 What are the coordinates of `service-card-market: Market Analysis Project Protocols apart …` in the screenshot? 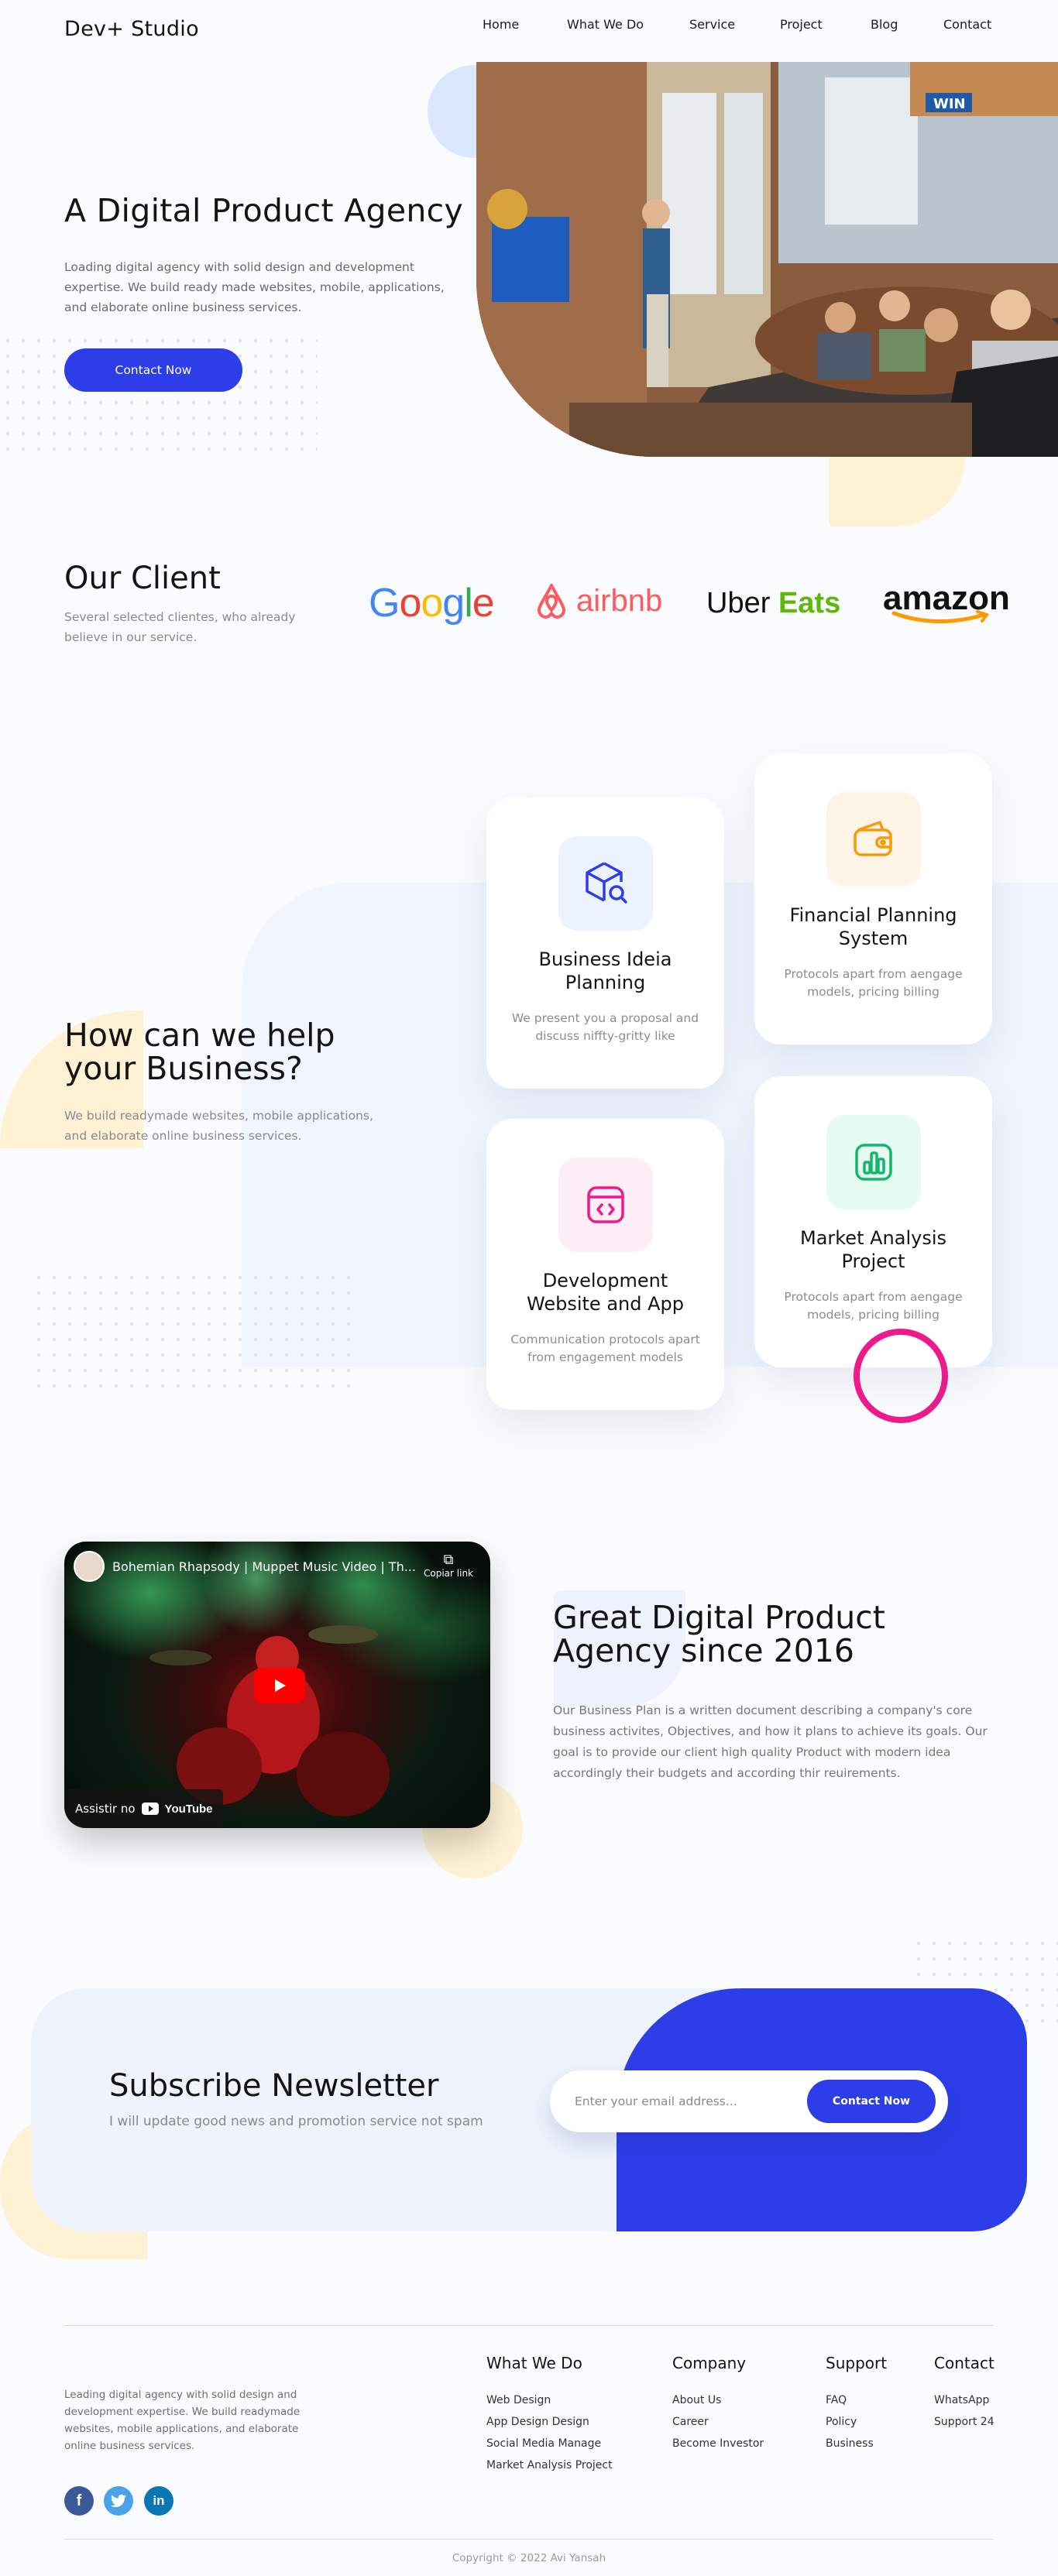 It's located at (873, 1221).